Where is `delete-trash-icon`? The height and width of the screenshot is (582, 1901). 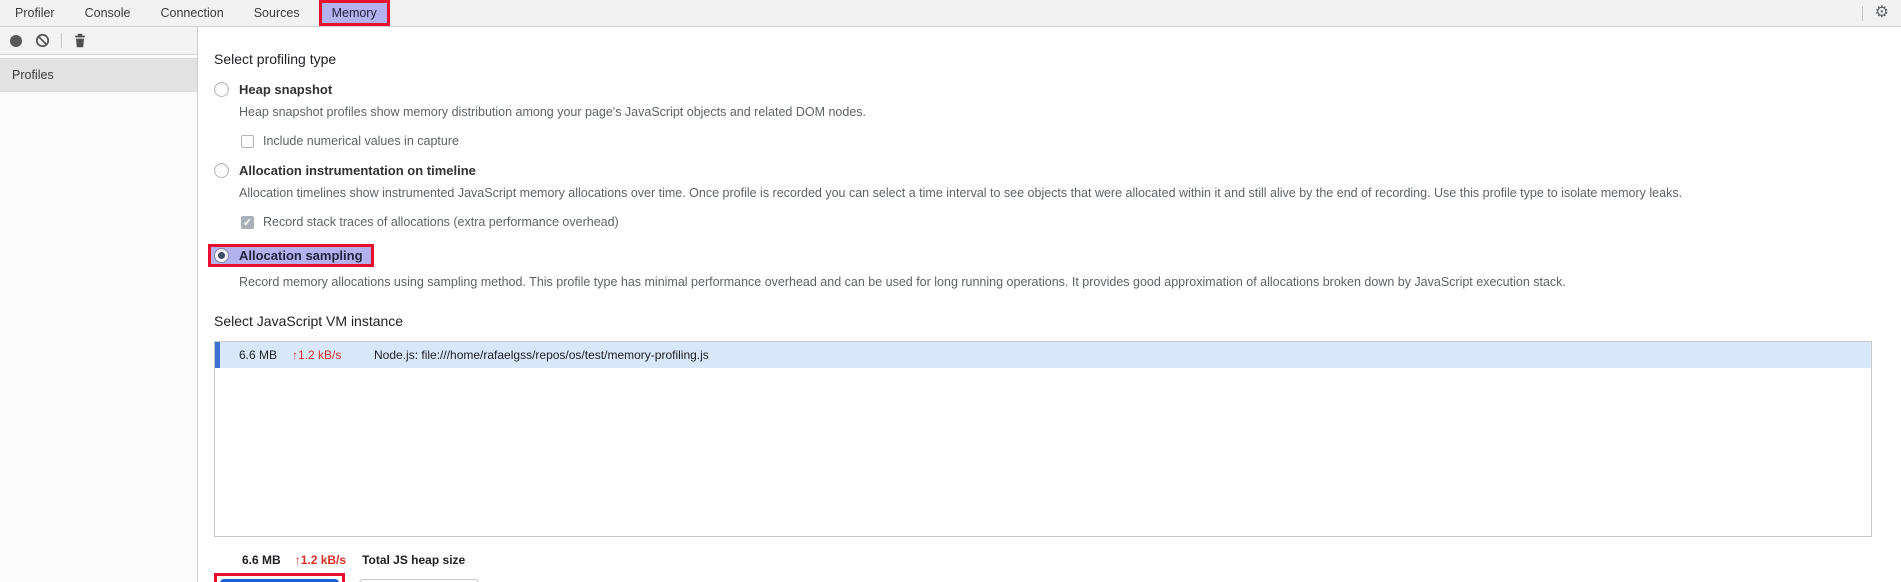 delete-trash-icon is located at coordinates (80, 40).